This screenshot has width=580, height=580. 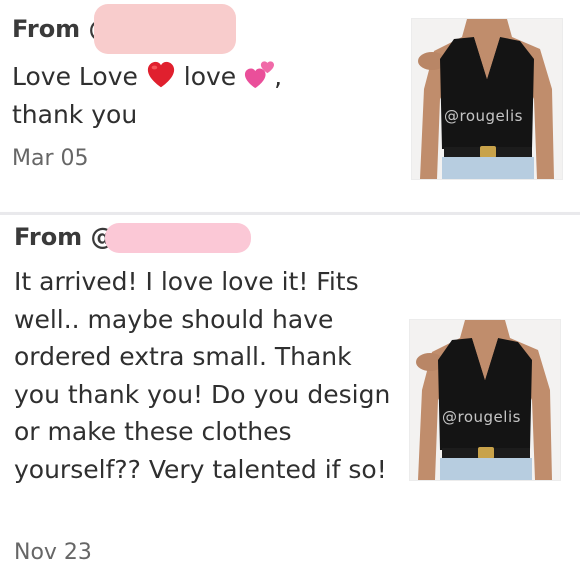 I want to click on review-text-part: ,, so click(x=278, y=76).